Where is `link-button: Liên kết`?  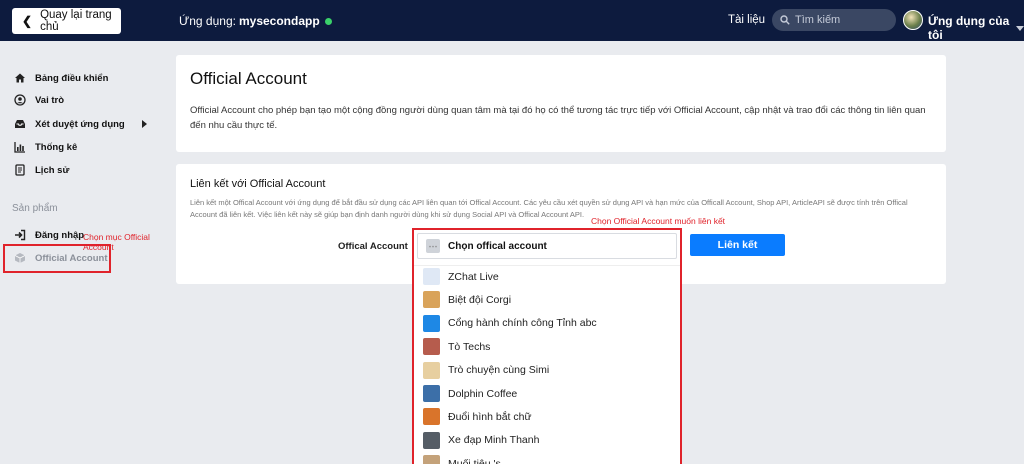
link-button: Liên kết is located at coordinates (737, 245).